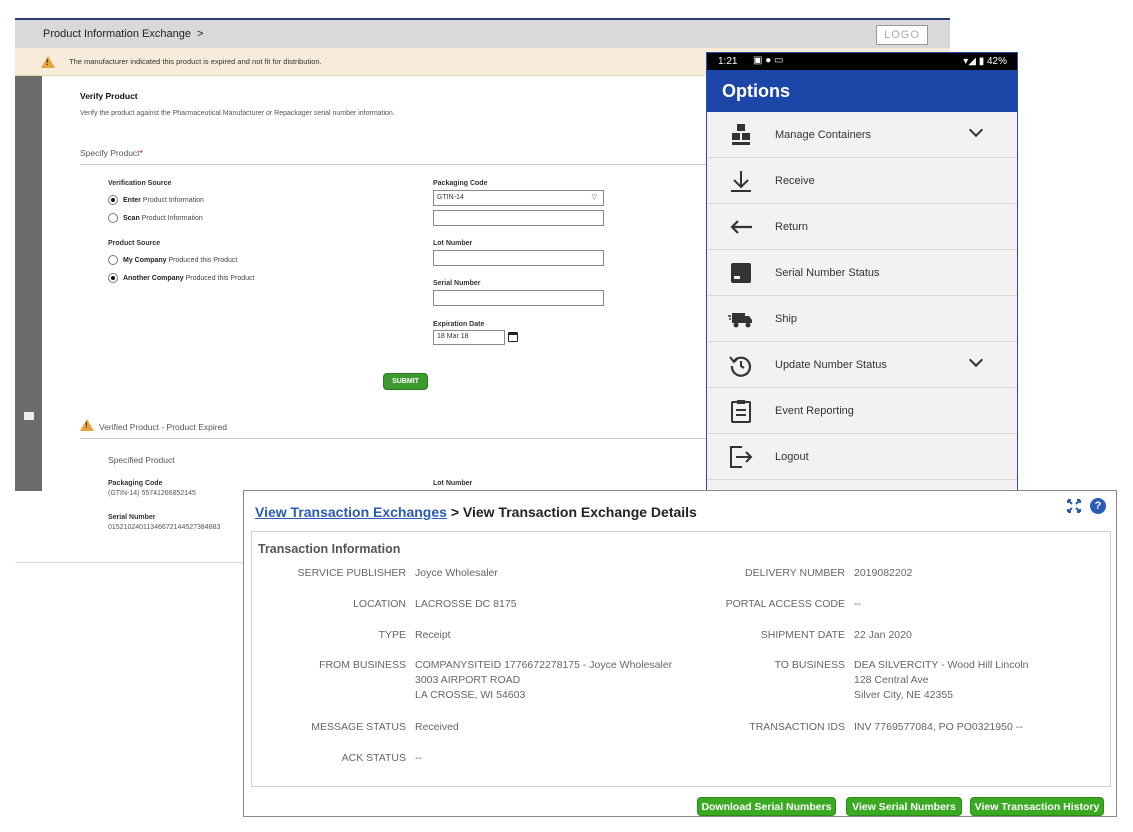  I want to click on specify-product-label: Specify Product, so click(110, 153).